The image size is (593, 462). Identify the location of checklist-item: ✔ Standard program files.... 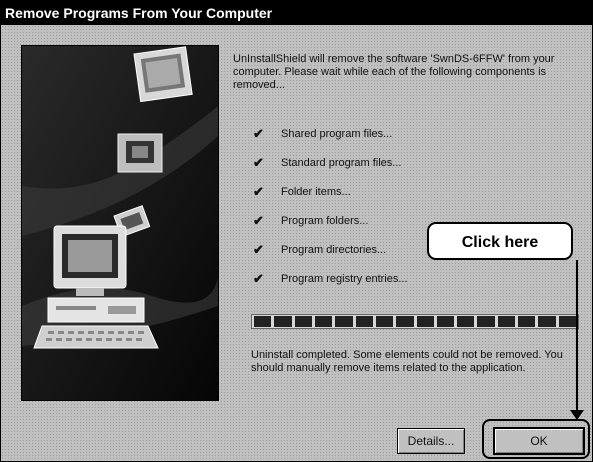
(353, 162).